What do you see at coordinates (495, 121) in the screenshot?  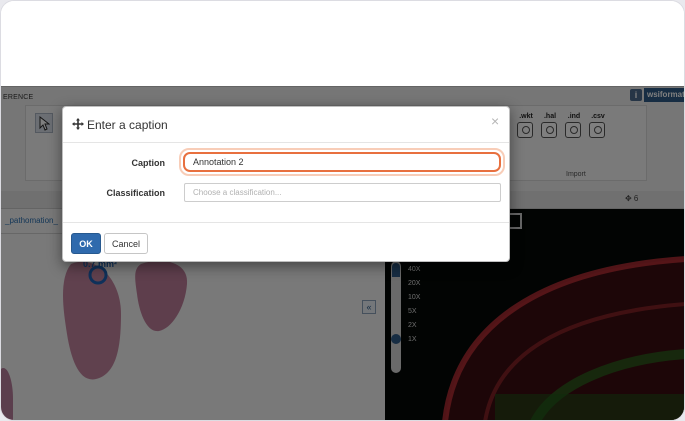 I see `close-icon: ×` at bounding box center [495, 121].